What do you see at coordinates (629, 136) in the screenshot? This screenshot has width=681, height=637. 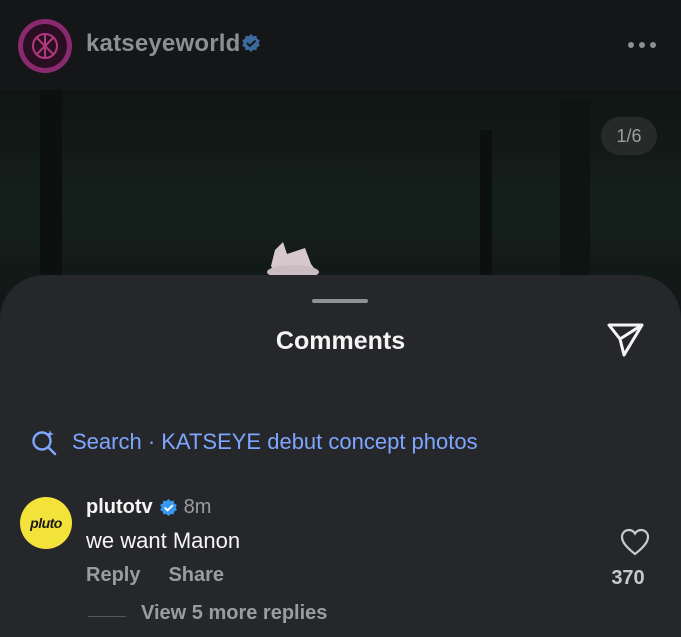 I see `photo-counter: 1/6` at bounding box center [629, 136].